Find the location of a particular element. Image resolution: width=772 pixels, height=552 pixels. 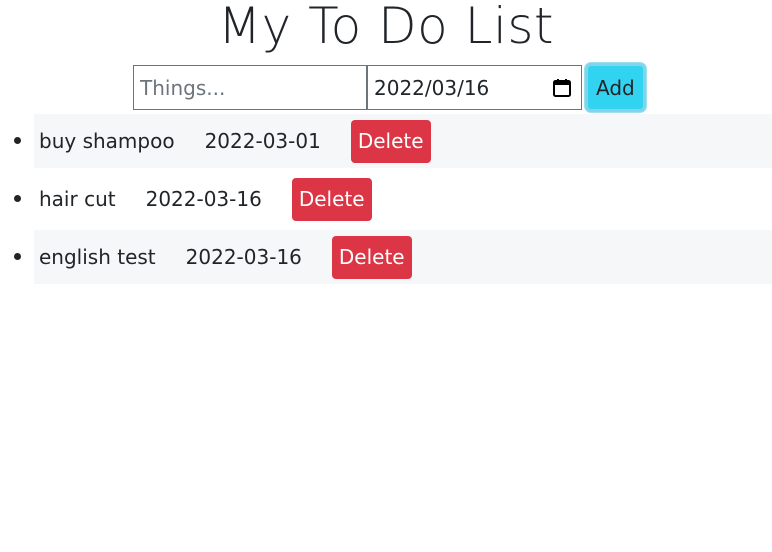

todo-name: english test is located at coordinates (97, 257).